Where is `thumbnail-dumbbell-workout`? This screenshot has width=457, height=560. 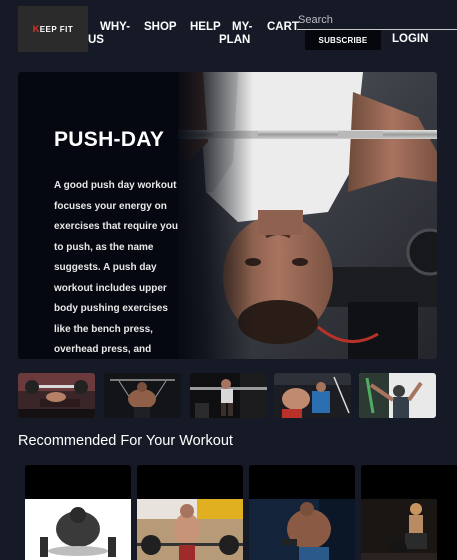
thumbnail-dumbbell-workout is located at coordinates (312, 395).